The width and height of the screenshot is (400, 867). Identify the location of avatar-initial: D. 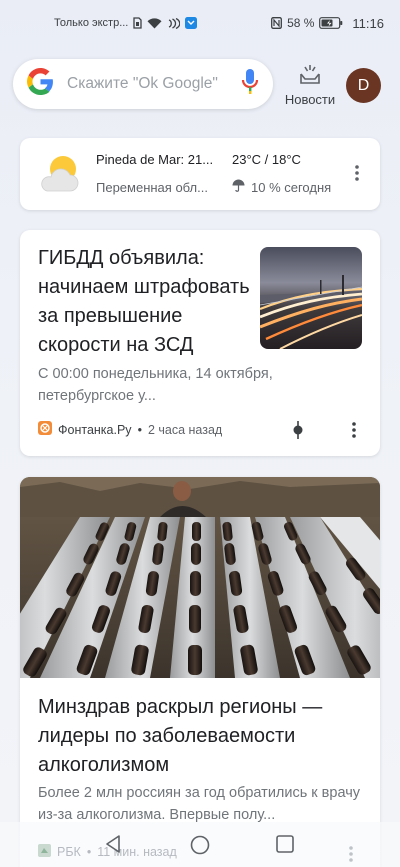
(363, 85).